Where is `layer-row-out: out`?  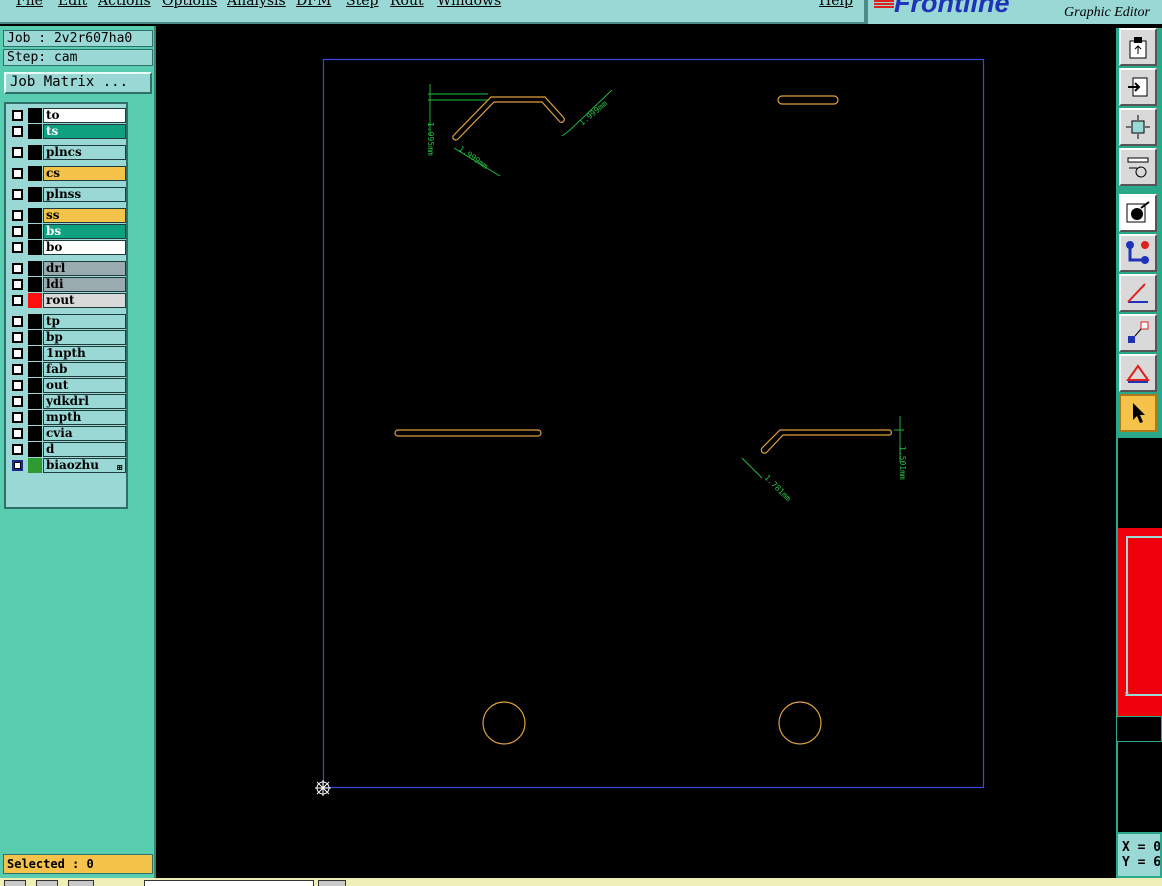 layer-row-out: out is located at coordinates (67, 385).